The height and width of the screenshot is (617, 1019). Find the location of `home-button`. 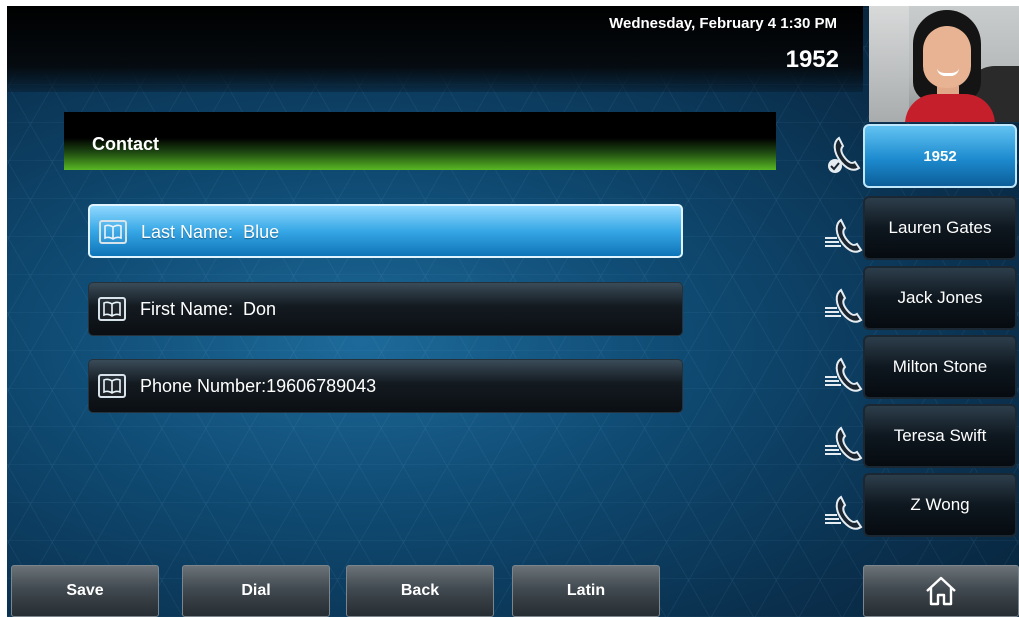

home-button is located at coordinates (941, 591).